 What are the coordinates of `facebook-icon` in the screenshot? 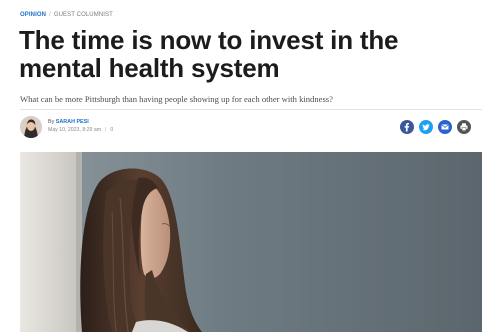 It's located at (407, 127).